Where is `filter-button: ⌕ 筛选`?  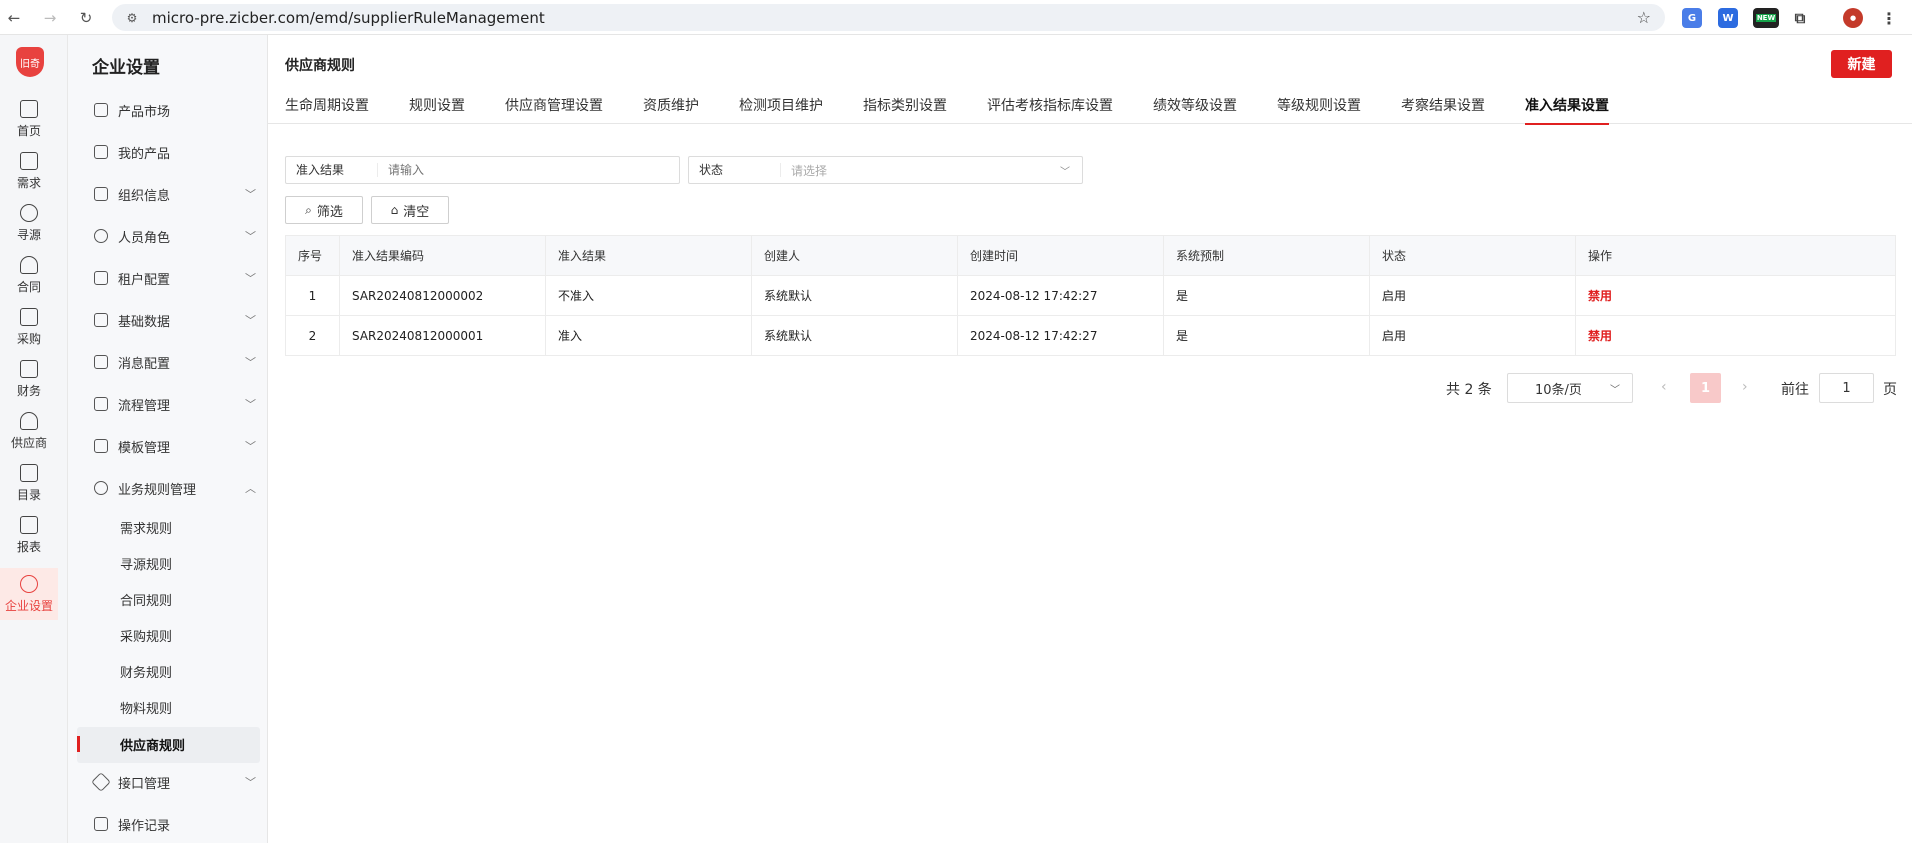
filter-button: ⌕ 筛选 is located at coordinates (324, 210).